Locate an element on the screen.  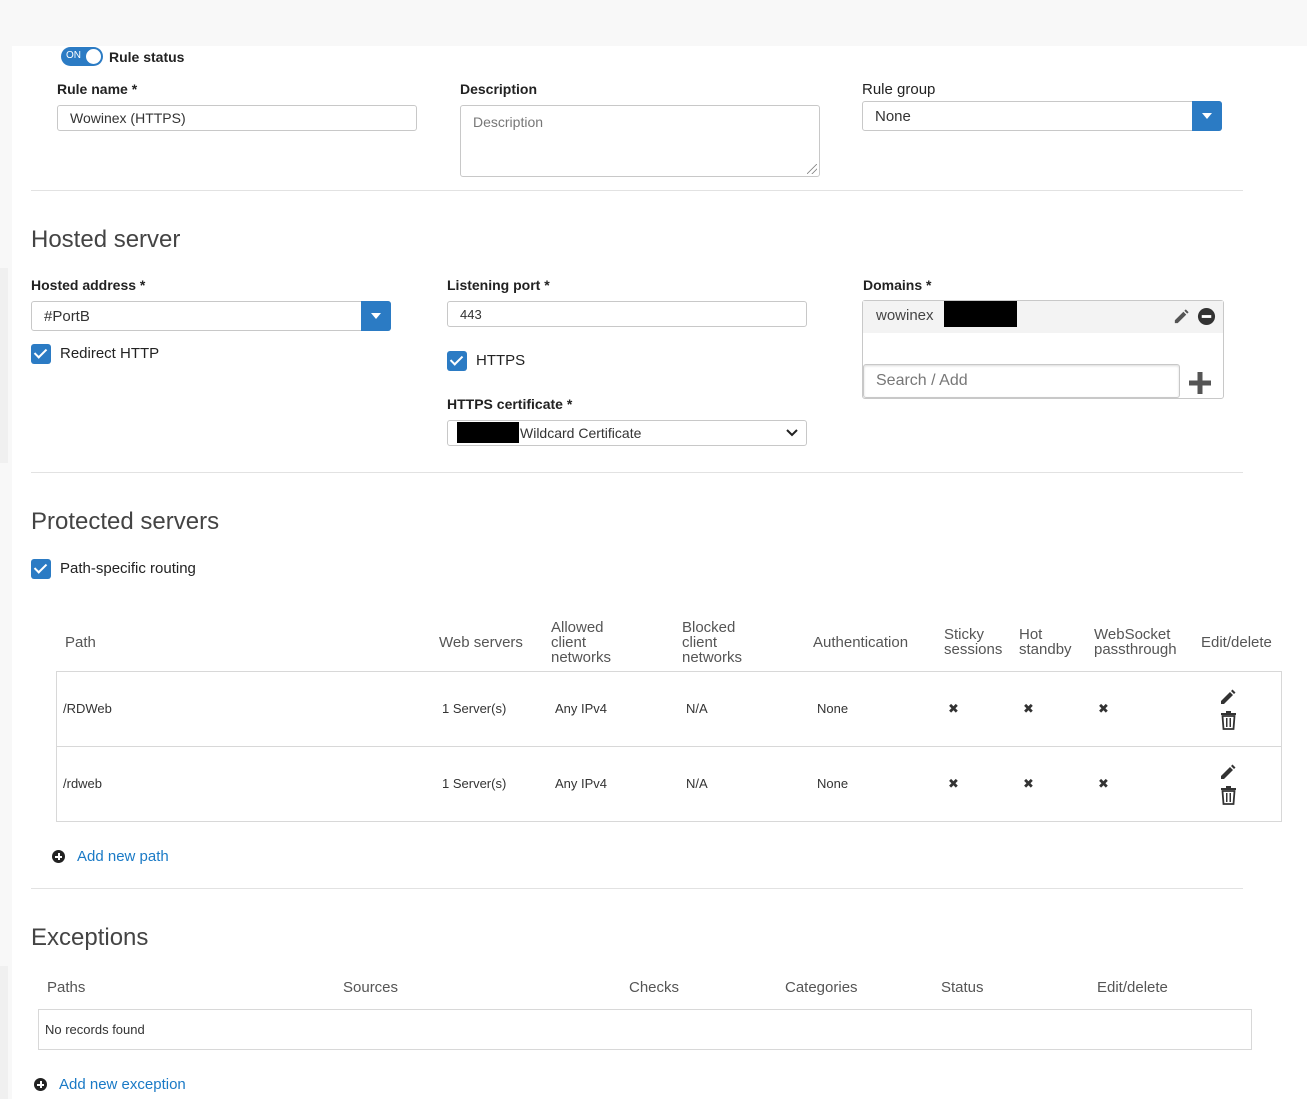
column-header-categories: Categories is located at coordinates (821, 987).